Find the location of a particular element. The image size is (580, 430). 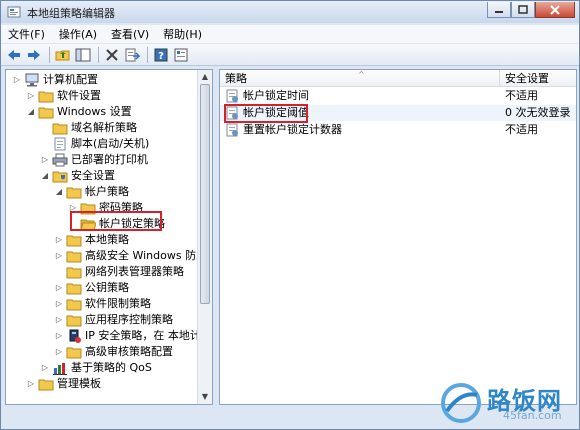

tree-node: 脚本(启动/关机) is located at coordinates (94, 144).